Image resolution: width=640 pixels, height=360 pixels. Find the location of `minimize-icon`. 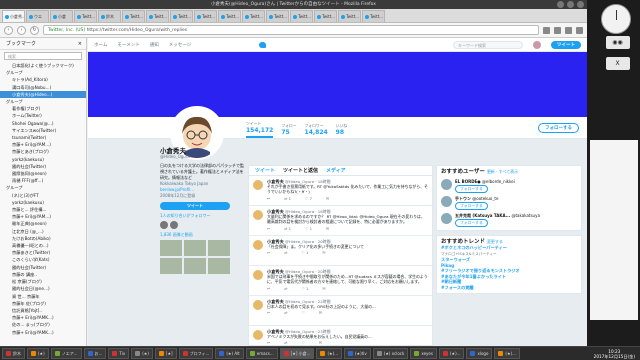

minimize-icon is located at coordinates (560, 4).